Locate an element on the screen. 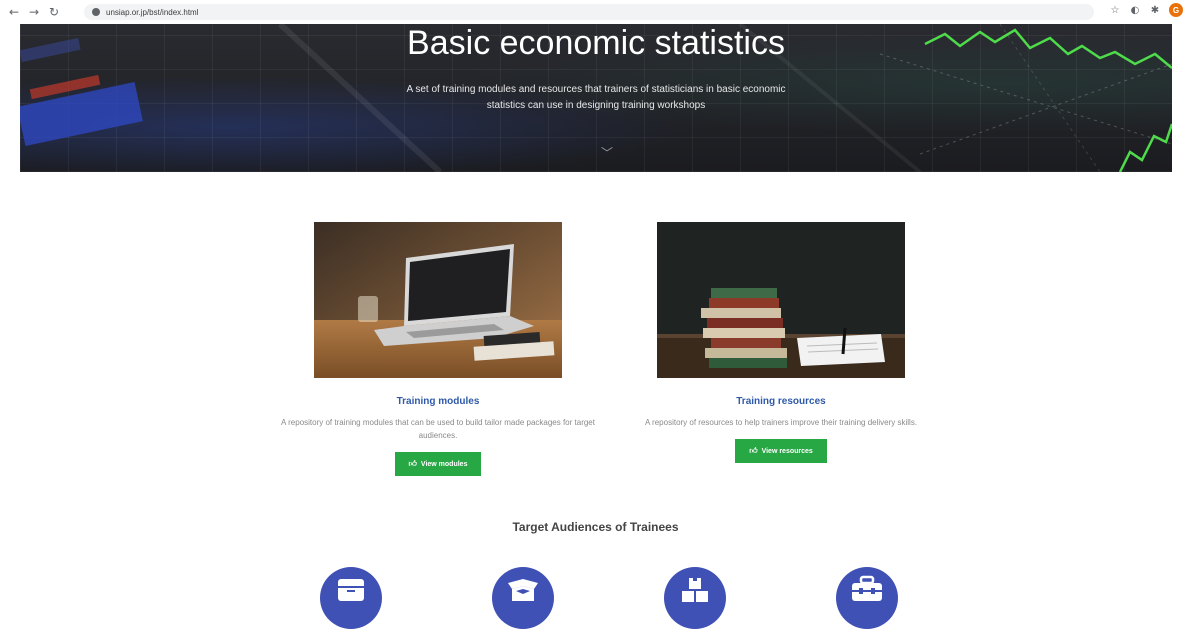 The image size is (1191, 629). site-info-icon is located at coordinates (96, 12).